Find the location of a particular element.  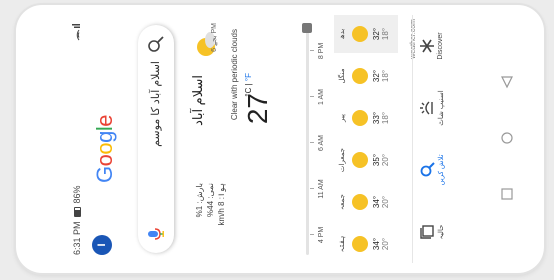

hour-label: 8 PM is located at coordinates (321, 51).